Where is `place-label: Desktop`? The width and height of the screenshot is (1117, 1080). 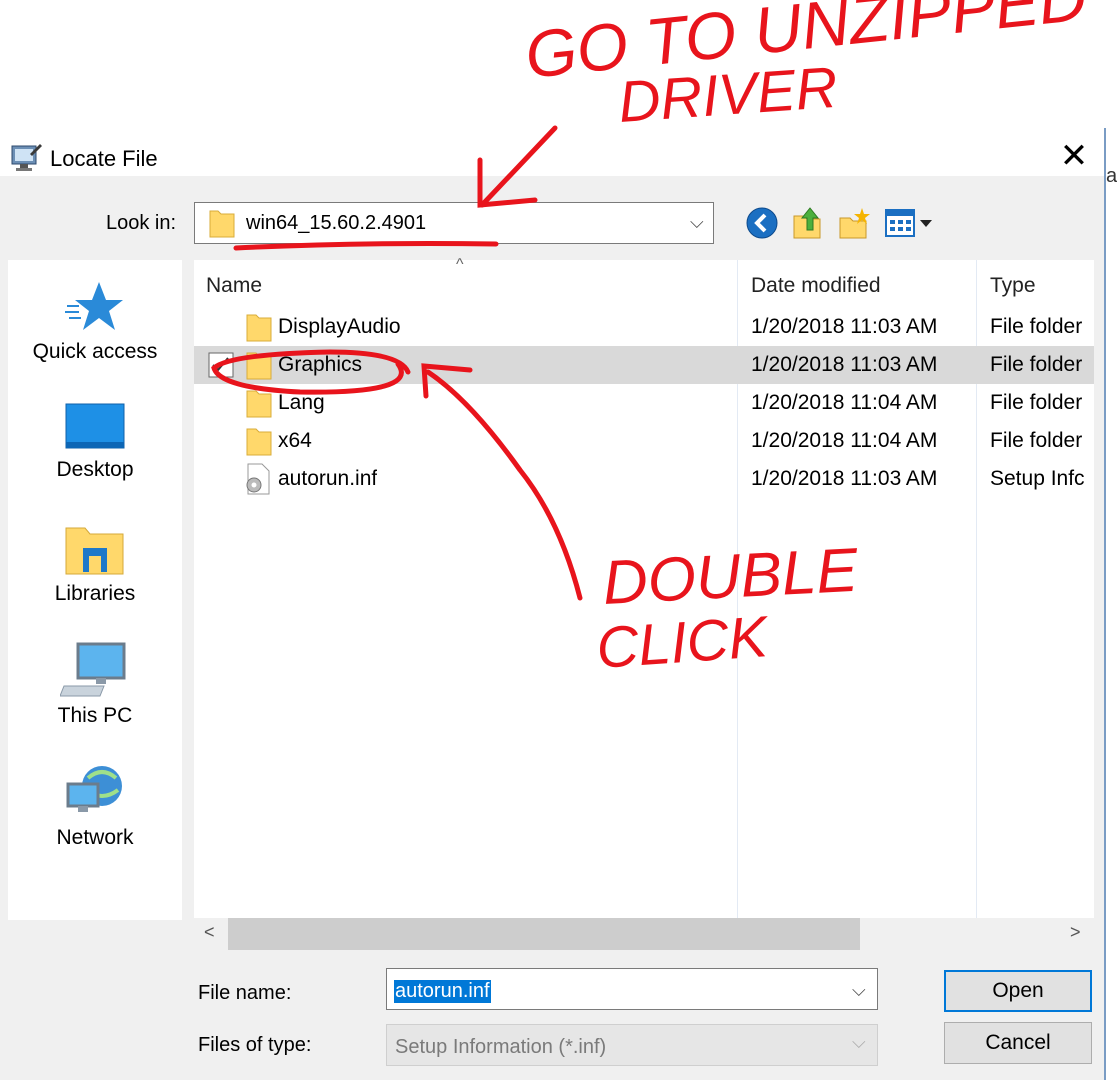
place-label: Desktop is located at coordinates (95, 469).